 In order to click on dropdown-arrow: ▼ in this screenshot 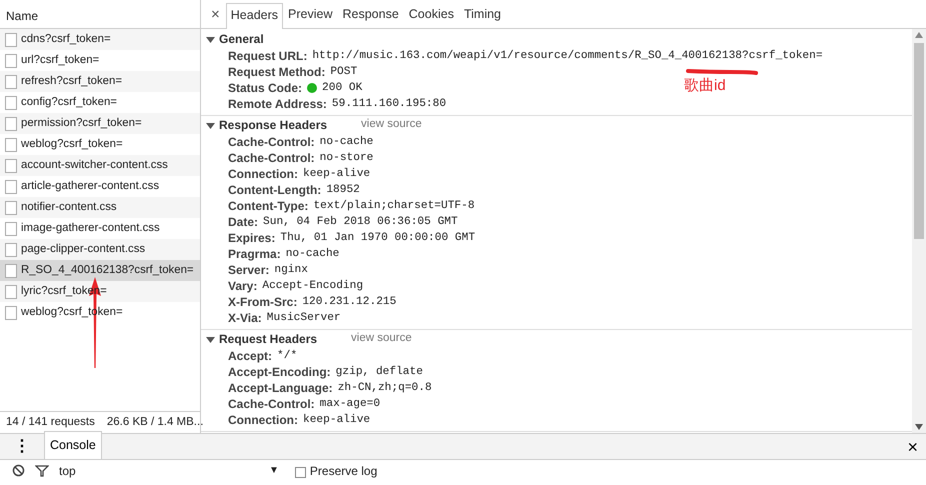, I will do `click(274, 471)`.